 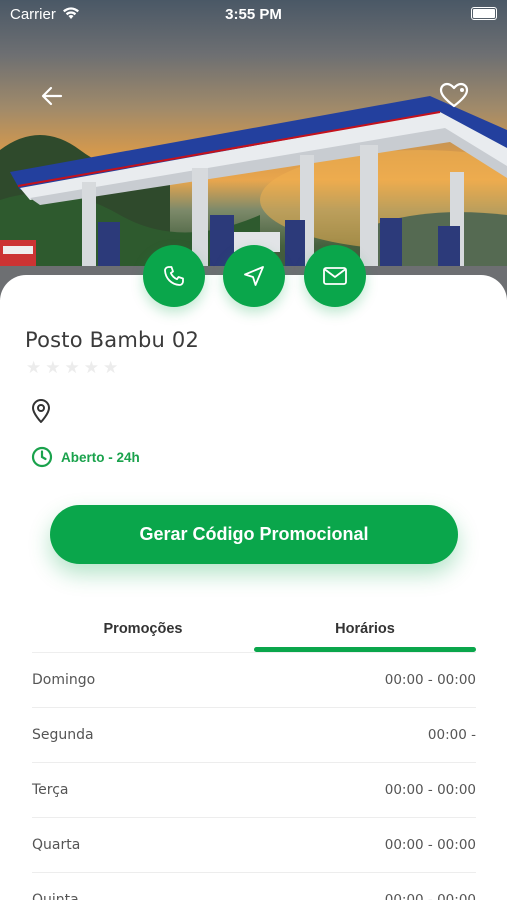 I want to click on phone-icon, so click(x=174, y=276).